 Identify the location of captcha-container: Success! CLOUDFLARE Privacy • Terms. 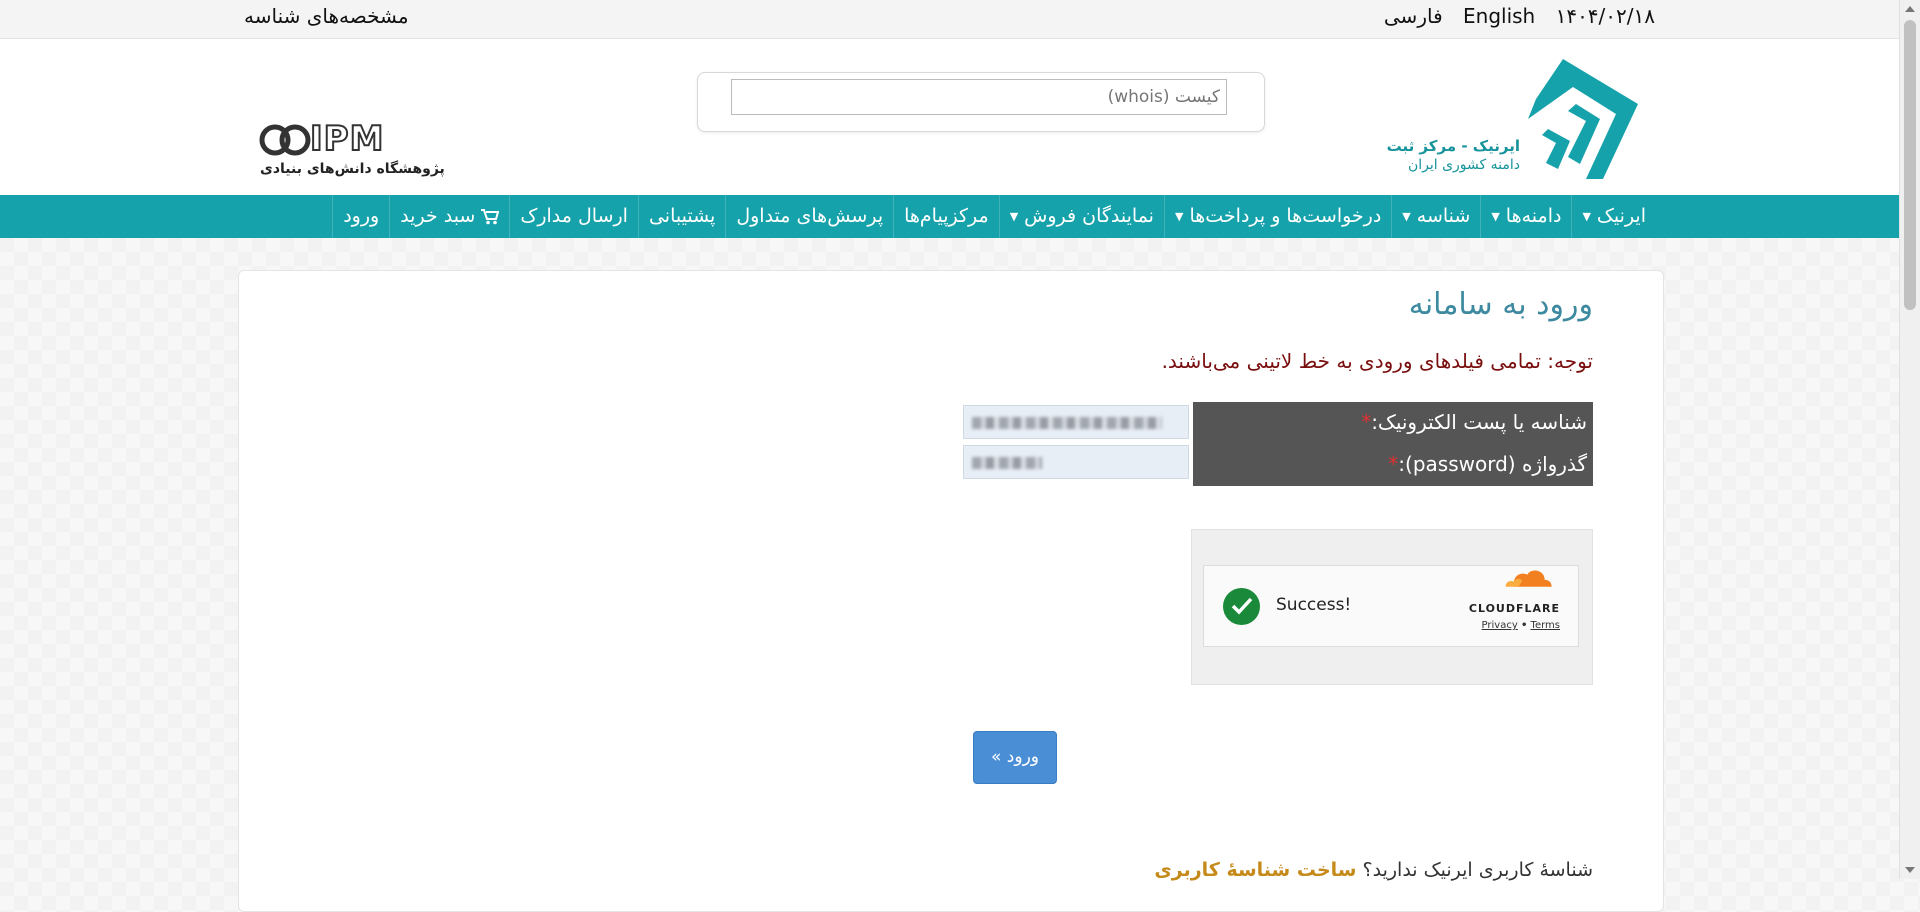
(1392, 607).